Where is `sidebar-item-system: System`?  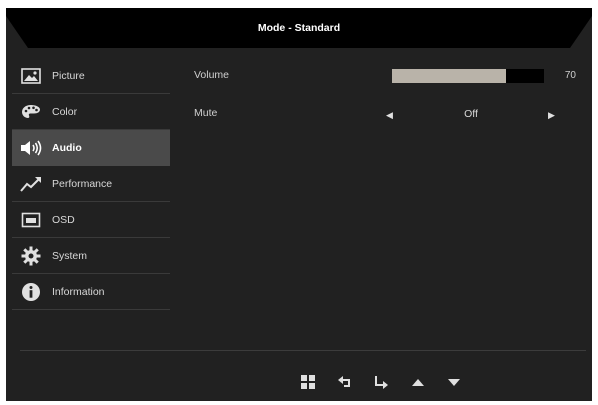 sidebar-item-system: System is located at coordinates (91, 256).